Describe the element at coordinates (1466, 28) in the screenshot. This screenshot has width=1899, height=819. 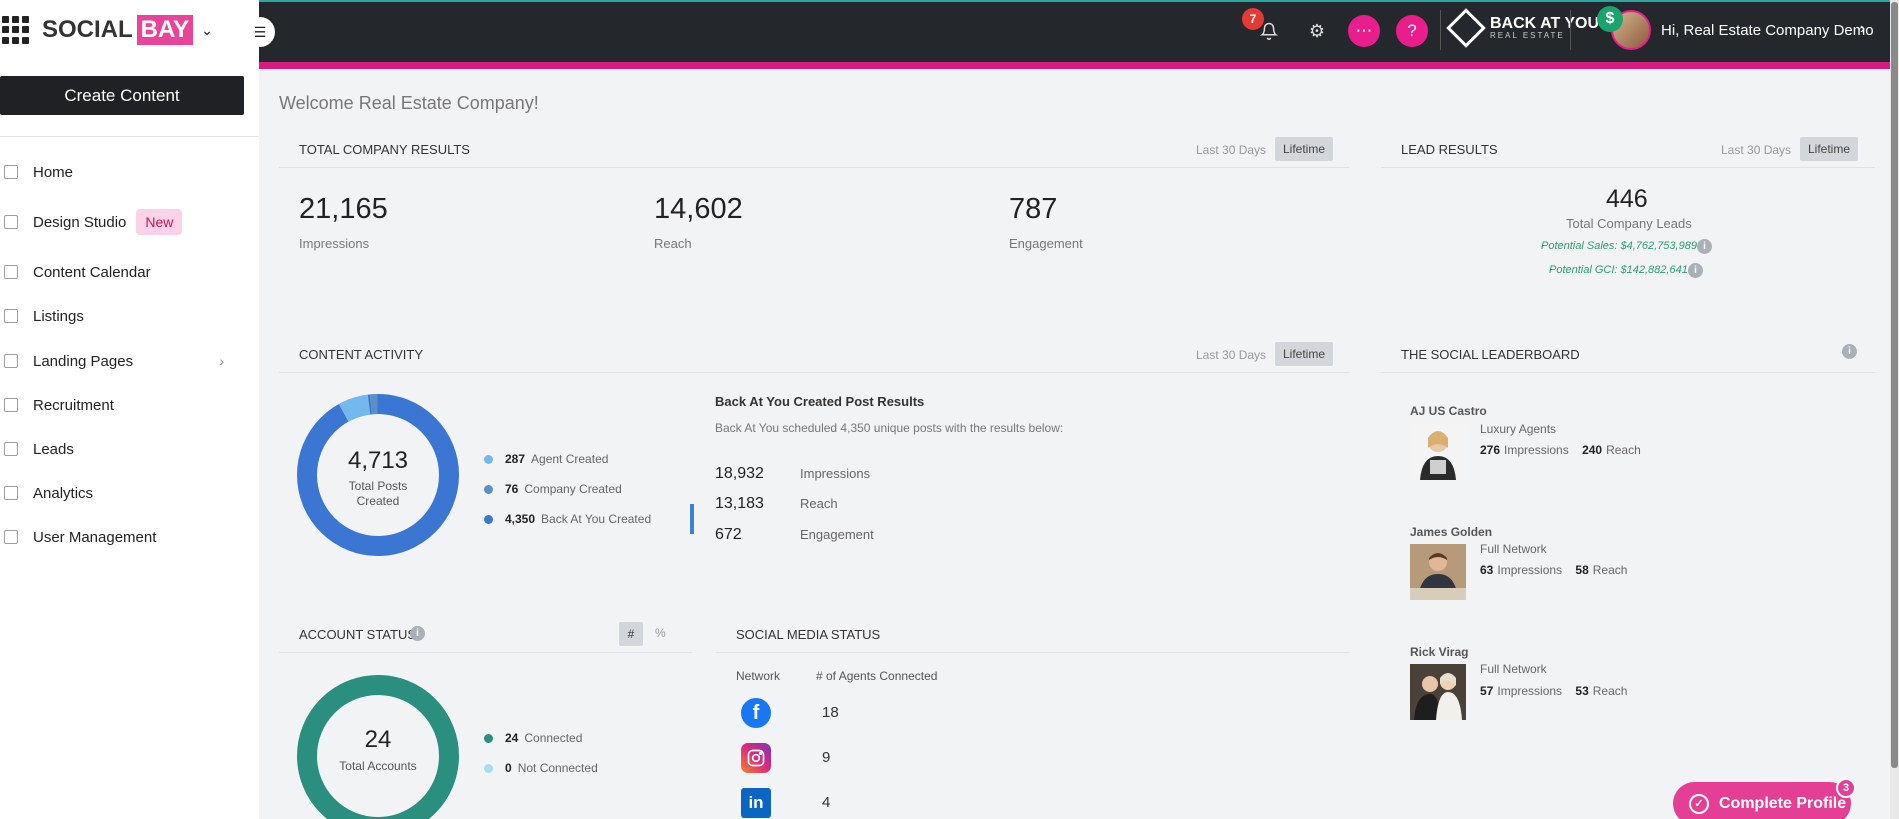
I see `back-at-you-logo-icon` at that location.